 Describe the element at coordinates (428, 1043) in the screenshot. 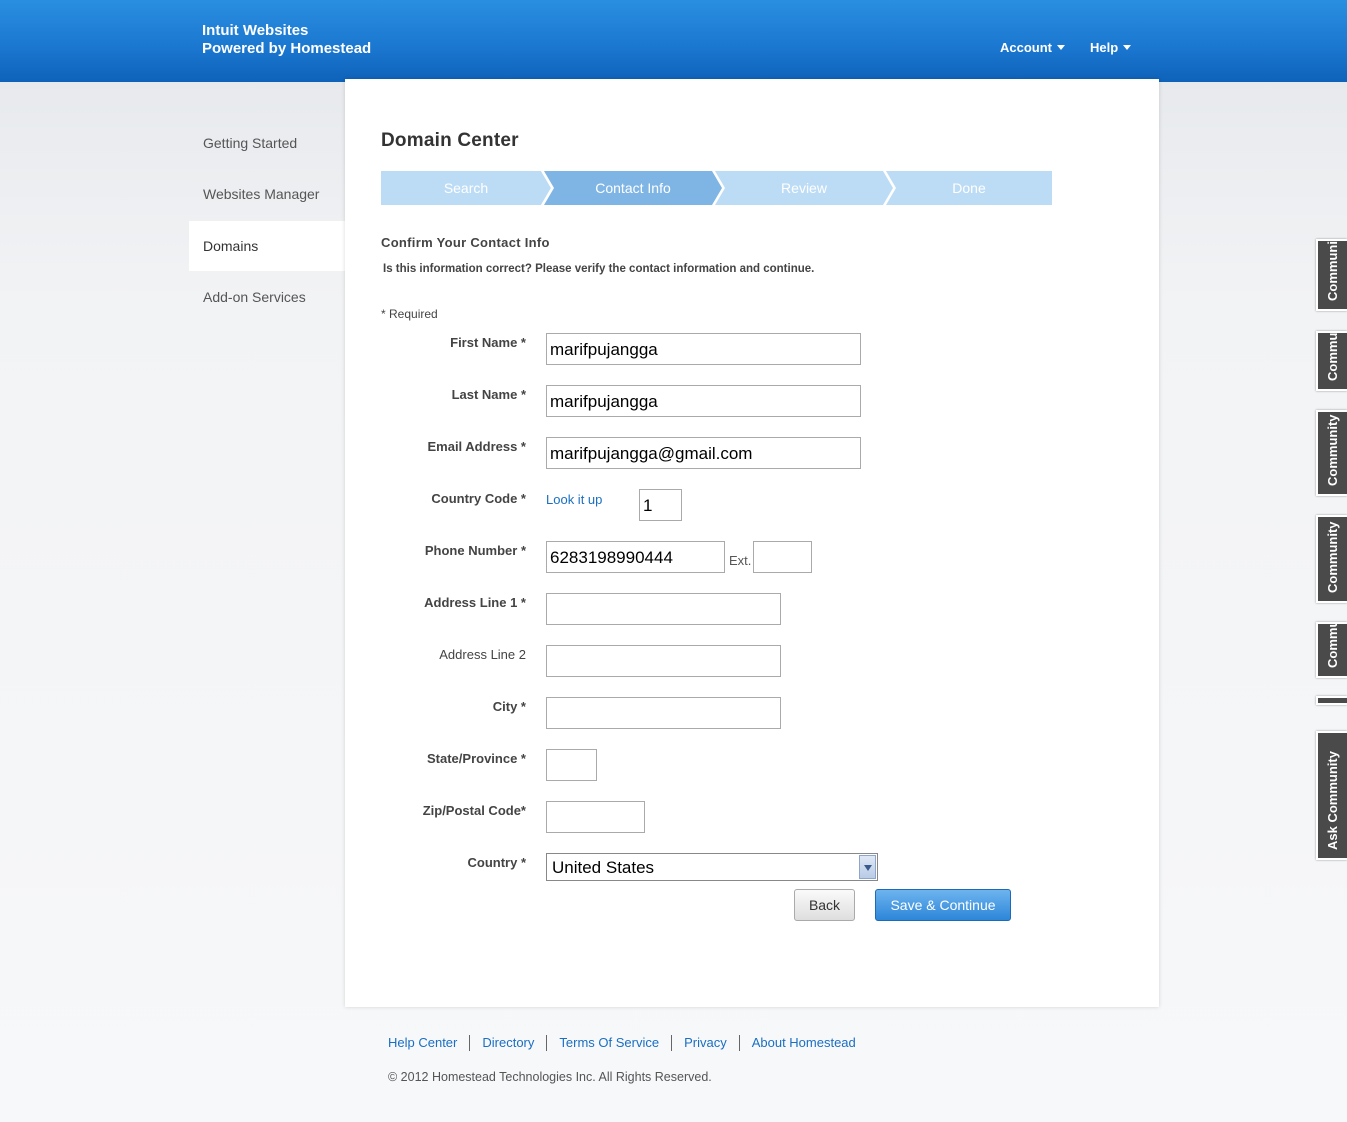

I see `footer-link-help-center: Help Center` at that location.